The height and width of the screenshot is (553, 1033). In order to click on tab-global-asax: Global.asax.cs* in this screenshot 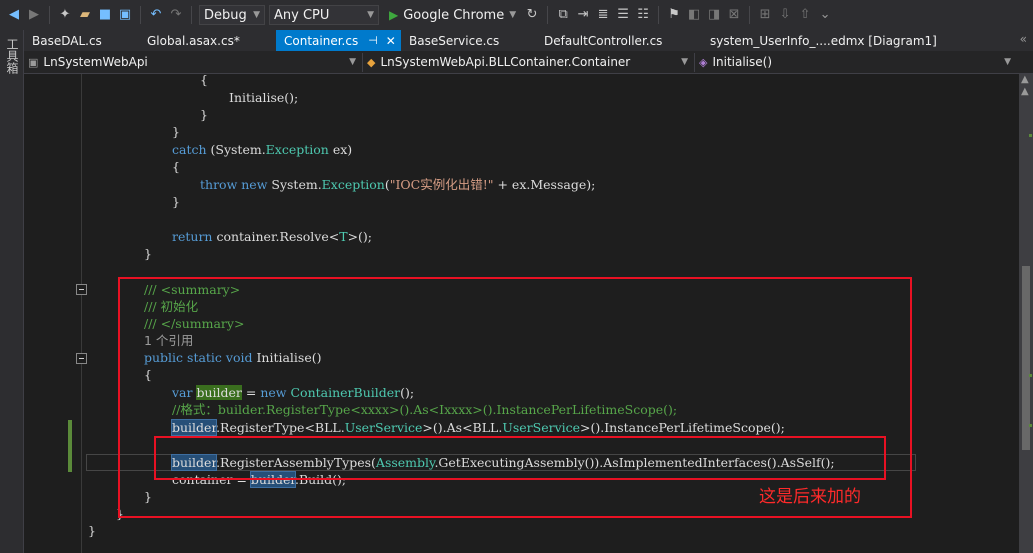, I will do `click(207, 40)`.